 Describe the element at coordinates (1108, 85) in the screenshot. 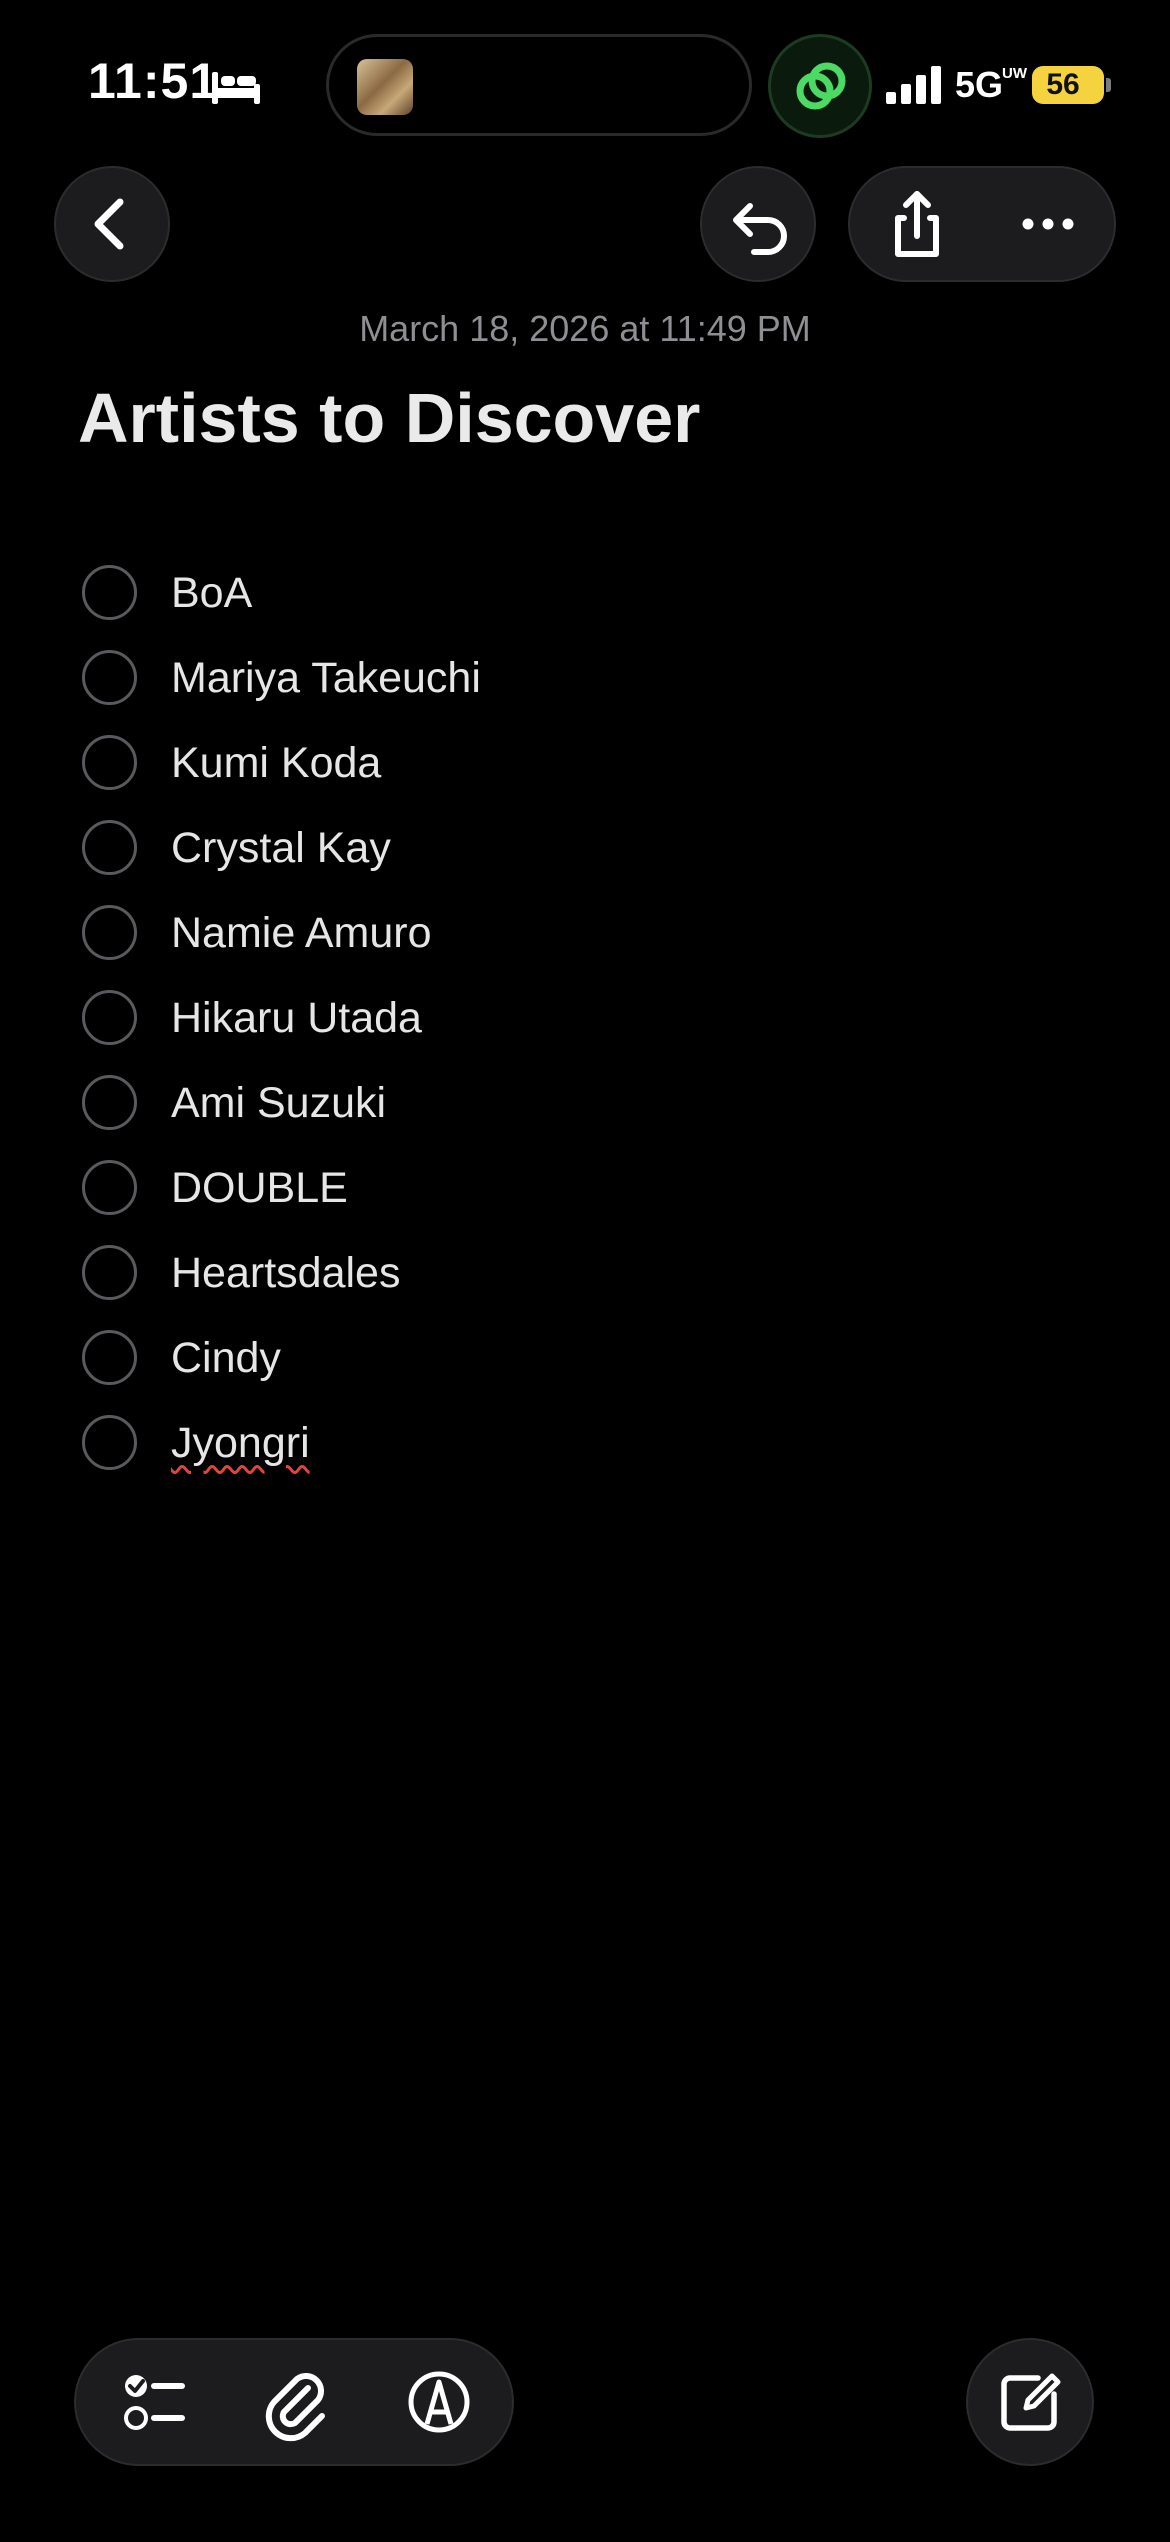

I see `battery-cap` at that location.